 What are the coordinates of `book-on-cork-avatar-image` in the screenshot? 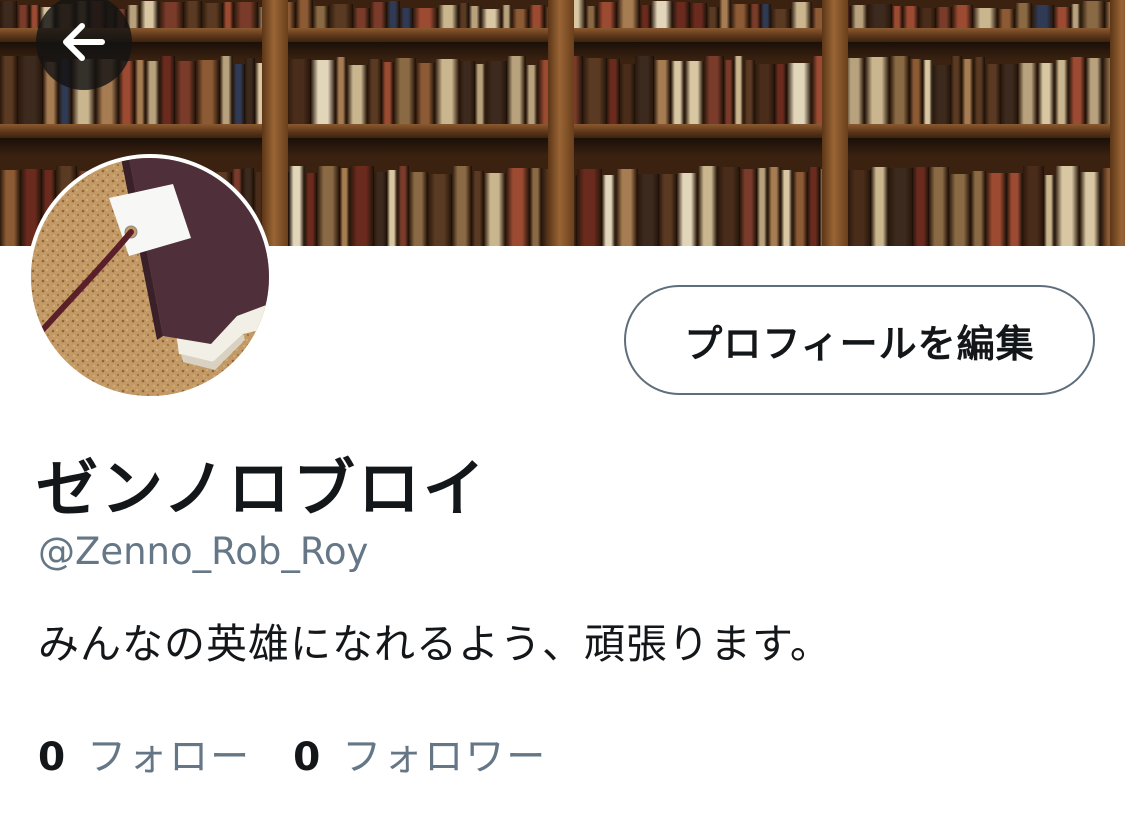 It's located at (150, 277).